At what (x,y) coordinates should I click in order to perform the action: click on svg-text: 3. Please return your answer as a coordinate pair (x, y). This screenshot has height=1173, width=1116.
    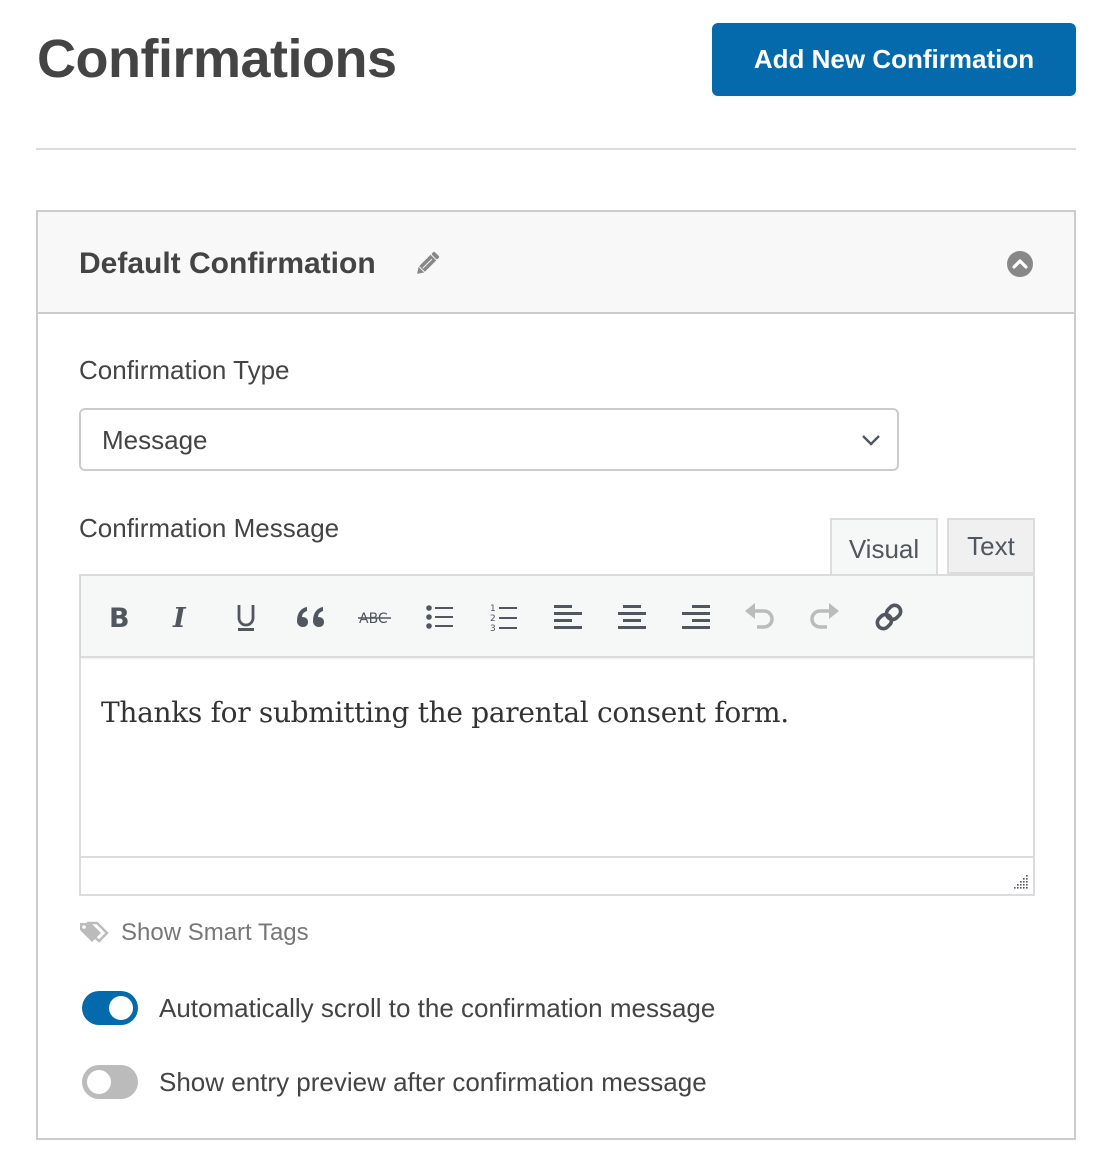
    Looking at the image, I should click on (493, 628).